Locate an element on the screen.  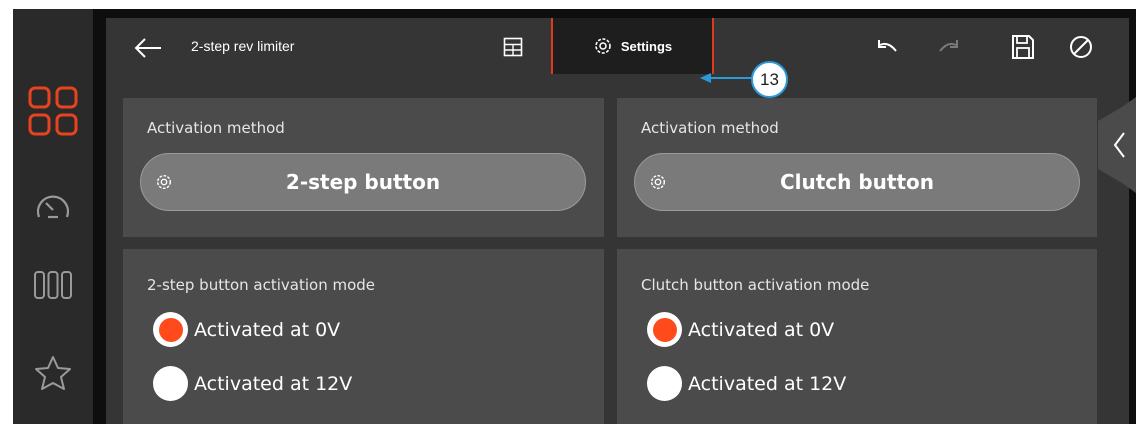
redo-icon is located at coordinates (948, 46).